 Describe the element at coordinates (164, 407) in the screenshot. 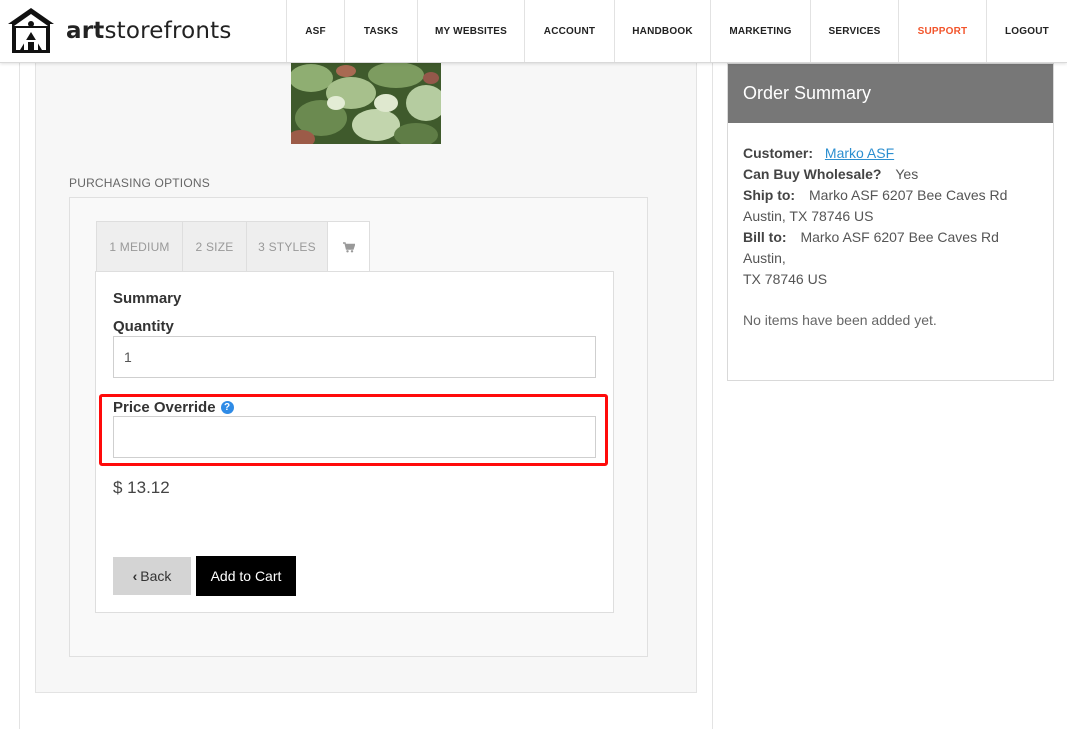

I see `price-override-label: Price Override` at that location.